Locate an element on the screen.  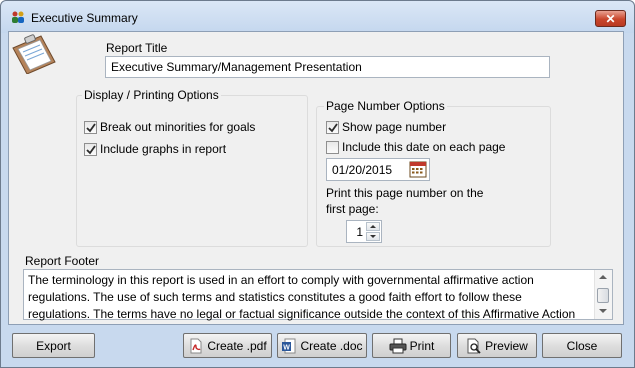
include-date-label: Include this date on each page is located at coordinates (424, 147).